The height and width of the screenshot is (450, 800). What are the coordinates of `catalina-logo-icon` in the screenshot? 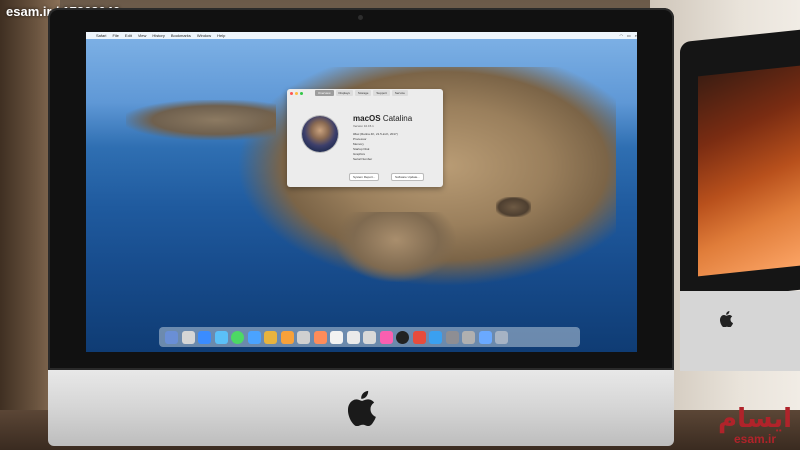 It's located at (320, 134).